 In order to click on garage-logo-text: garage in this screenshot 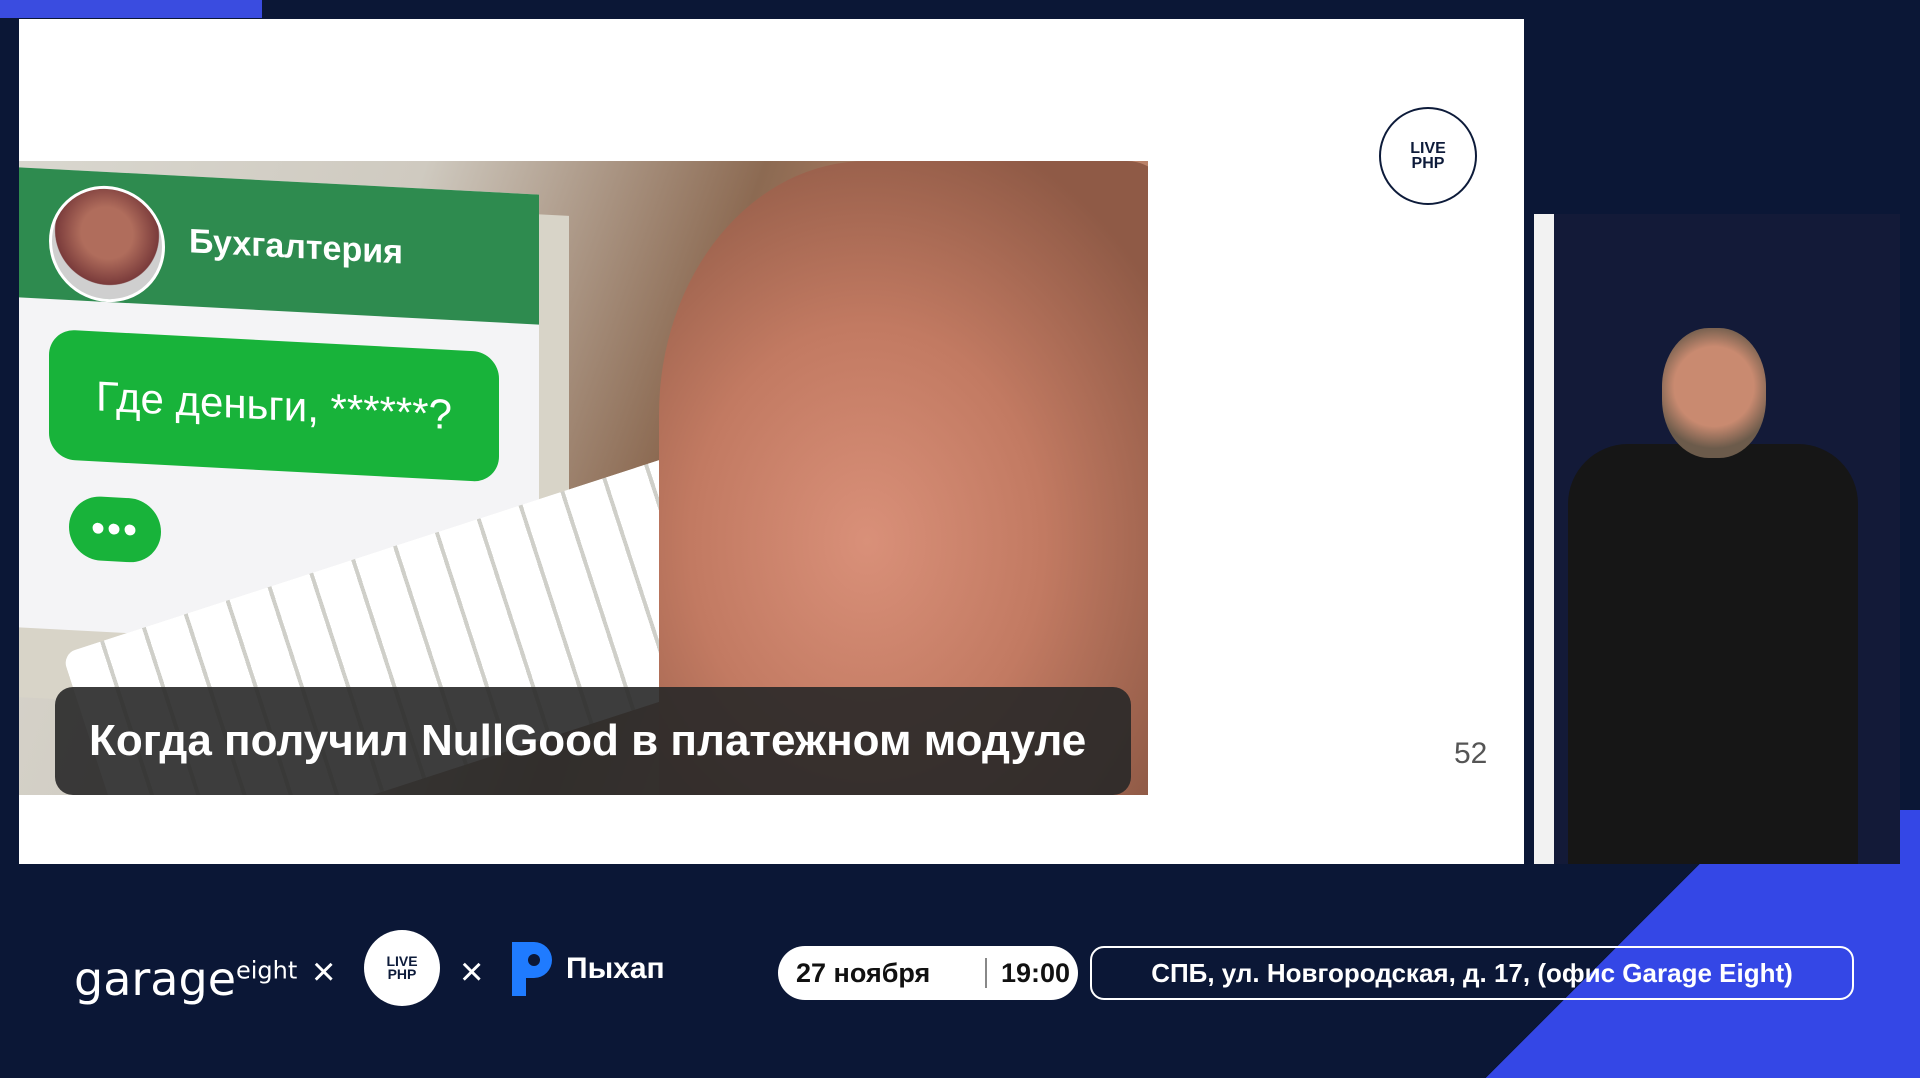, I will do `click(155, 979)`.